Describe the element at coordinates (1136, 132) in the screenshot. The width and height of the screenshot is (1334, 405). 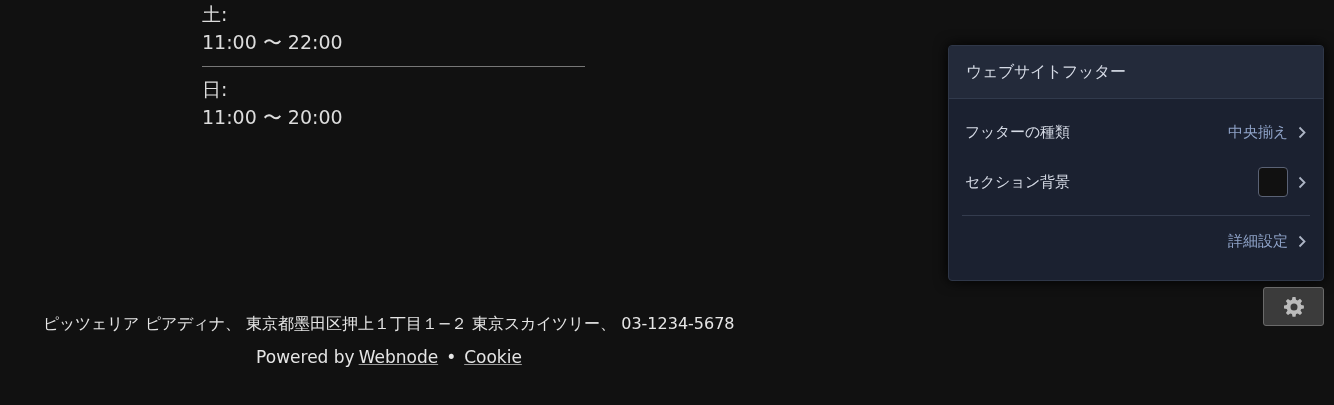
I see `settings-row: フッターの種類 中央揃え` at that location.